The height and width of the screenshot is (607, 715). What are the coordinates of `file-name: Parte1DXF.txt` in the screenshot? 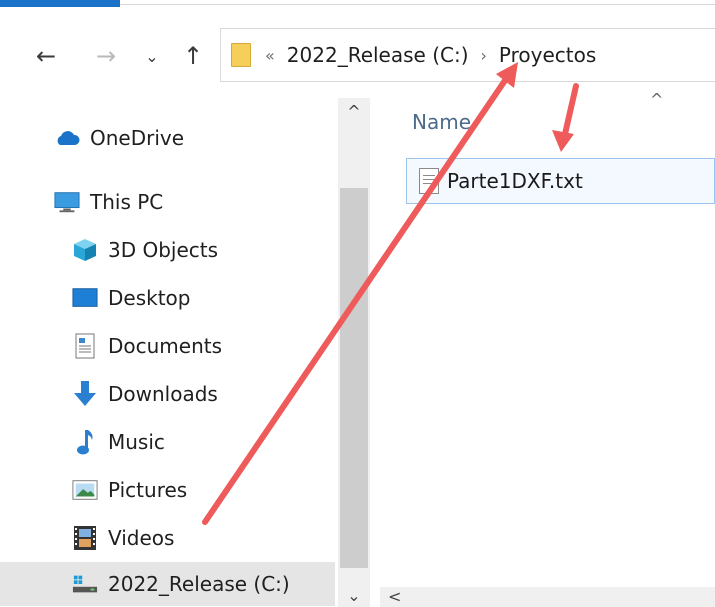 It's located at (515, 181).